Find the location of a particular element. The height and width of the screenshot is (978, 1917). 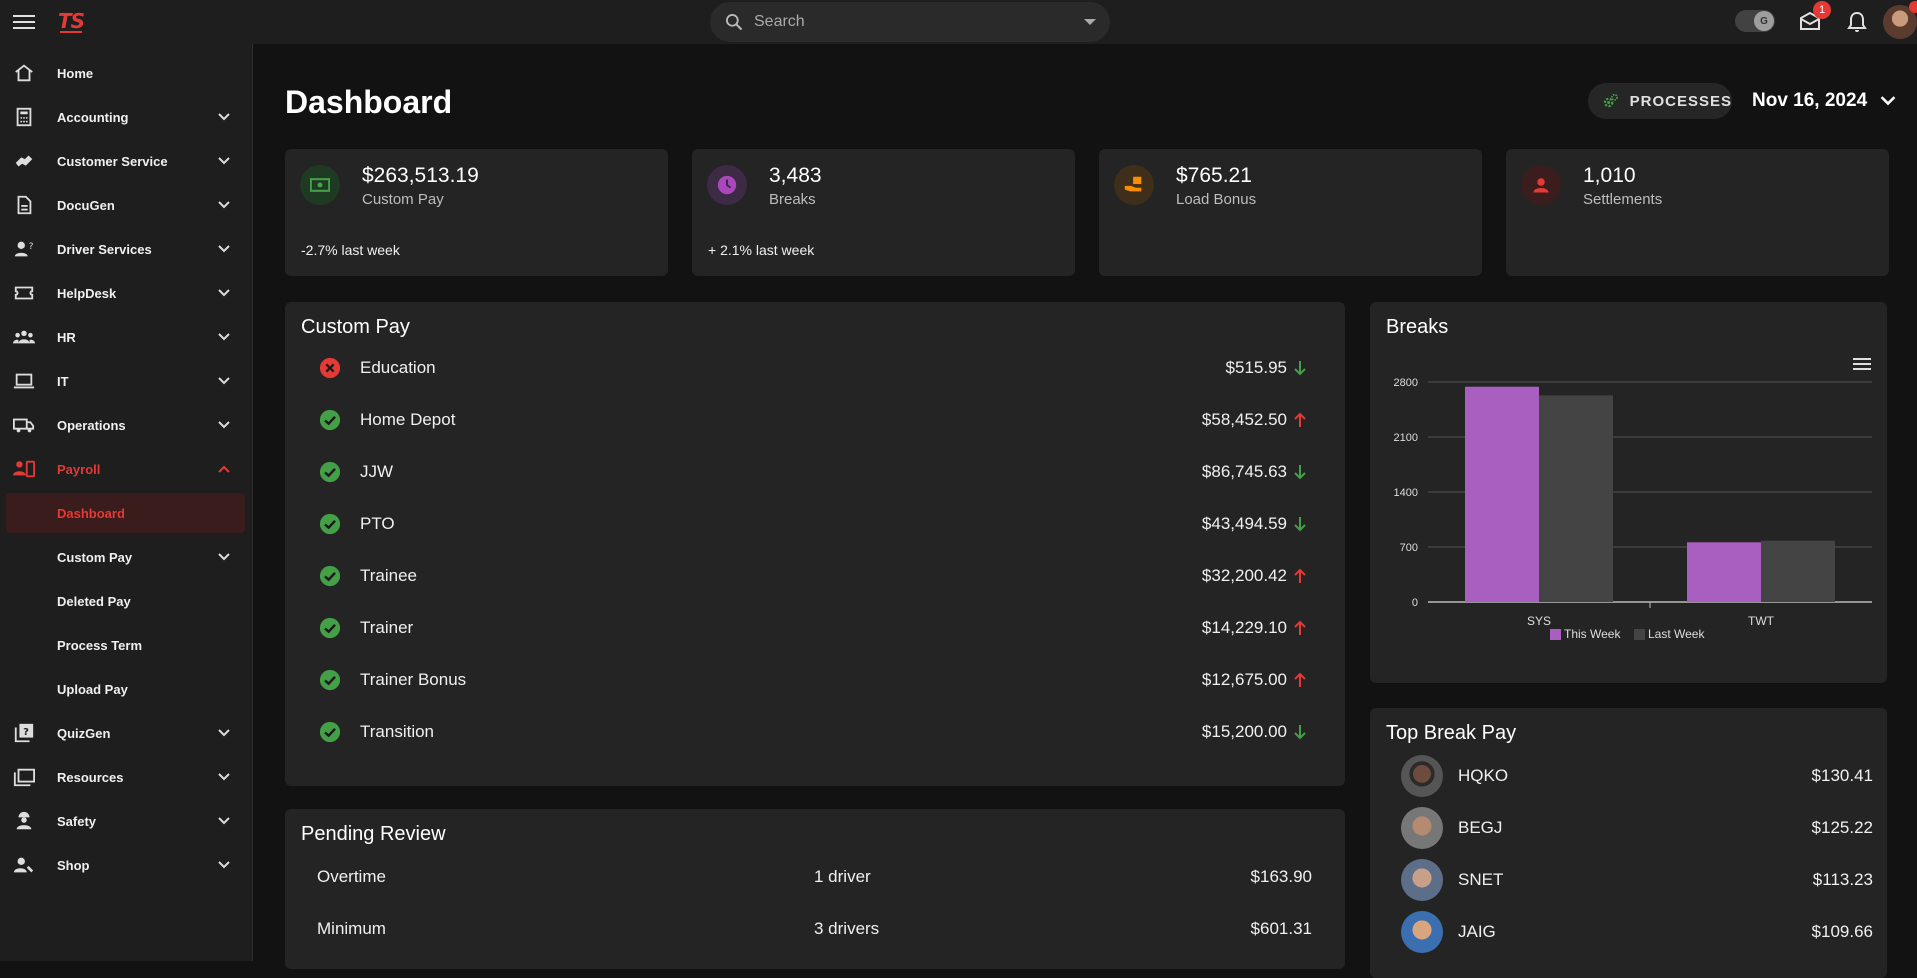

bell-icon is located at coordinates (1857, 22).